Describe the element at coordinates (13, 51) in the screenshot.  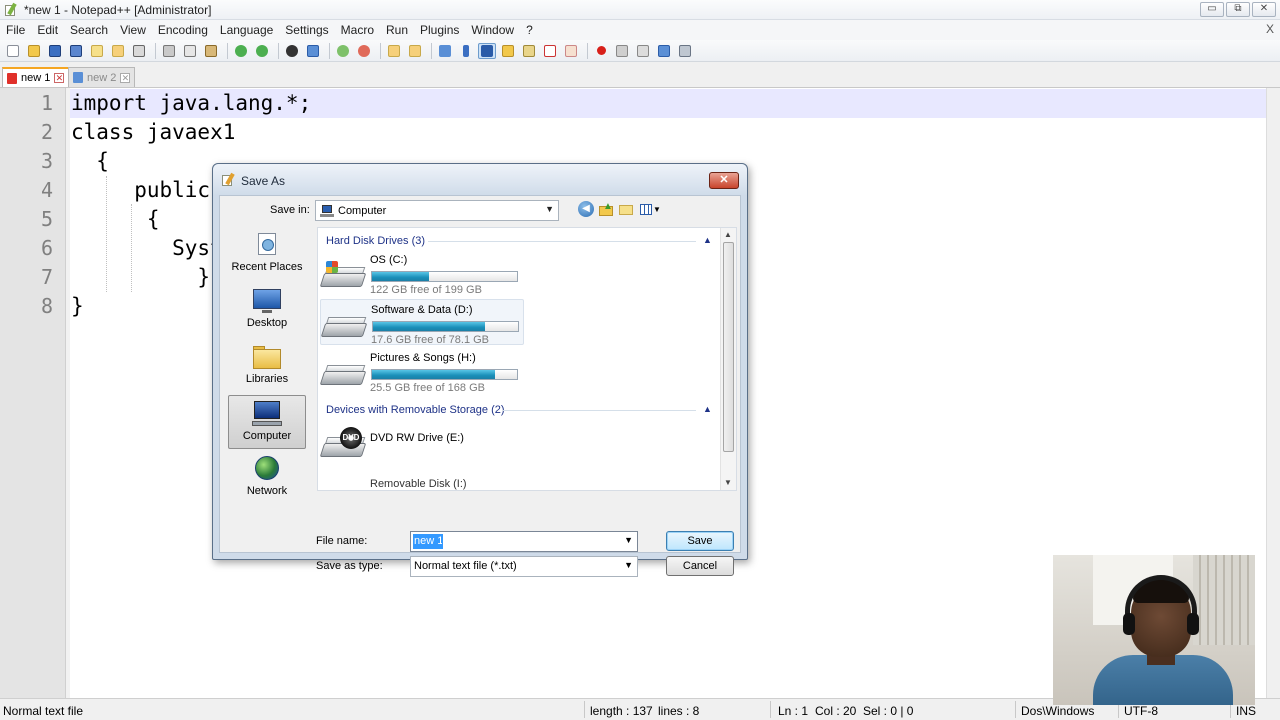
I see `new-file-icon` at that location.